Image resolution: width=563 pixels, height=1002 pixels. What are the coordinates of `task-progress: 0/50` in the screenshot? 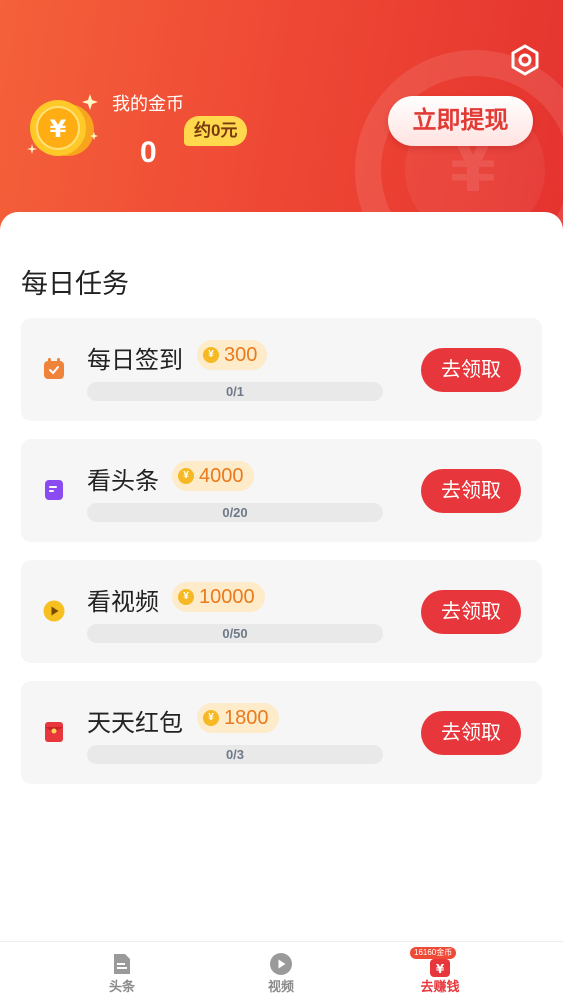 It's located at (235, 633).